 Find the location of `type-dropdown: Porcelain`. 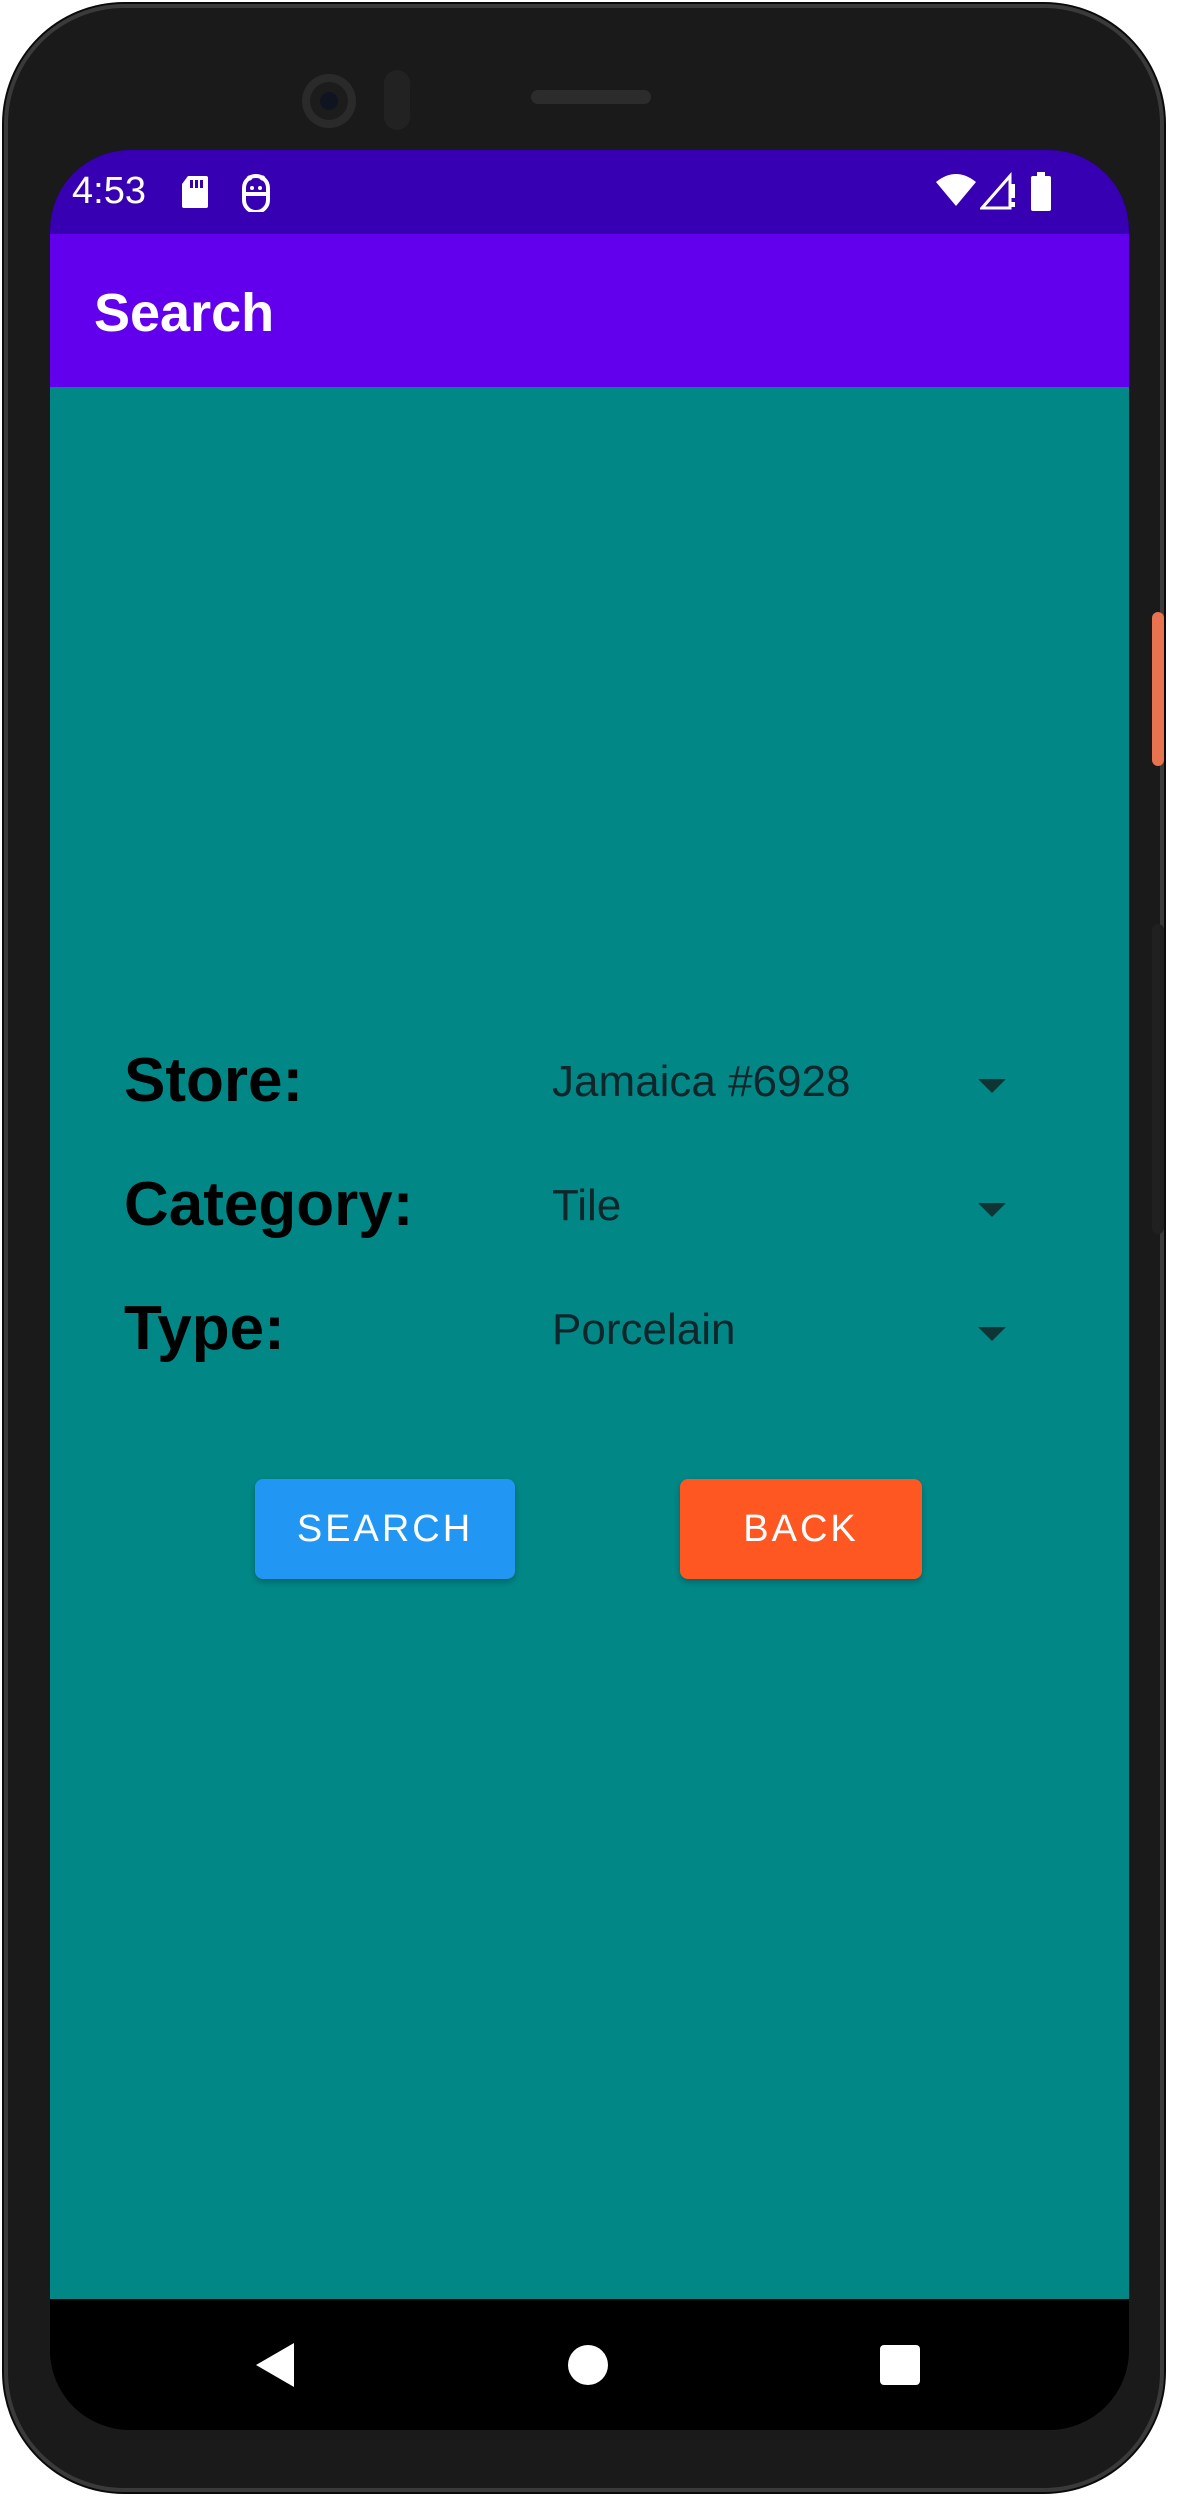

type-dropdown: Porcelain is located at coordinates (812, 1332).